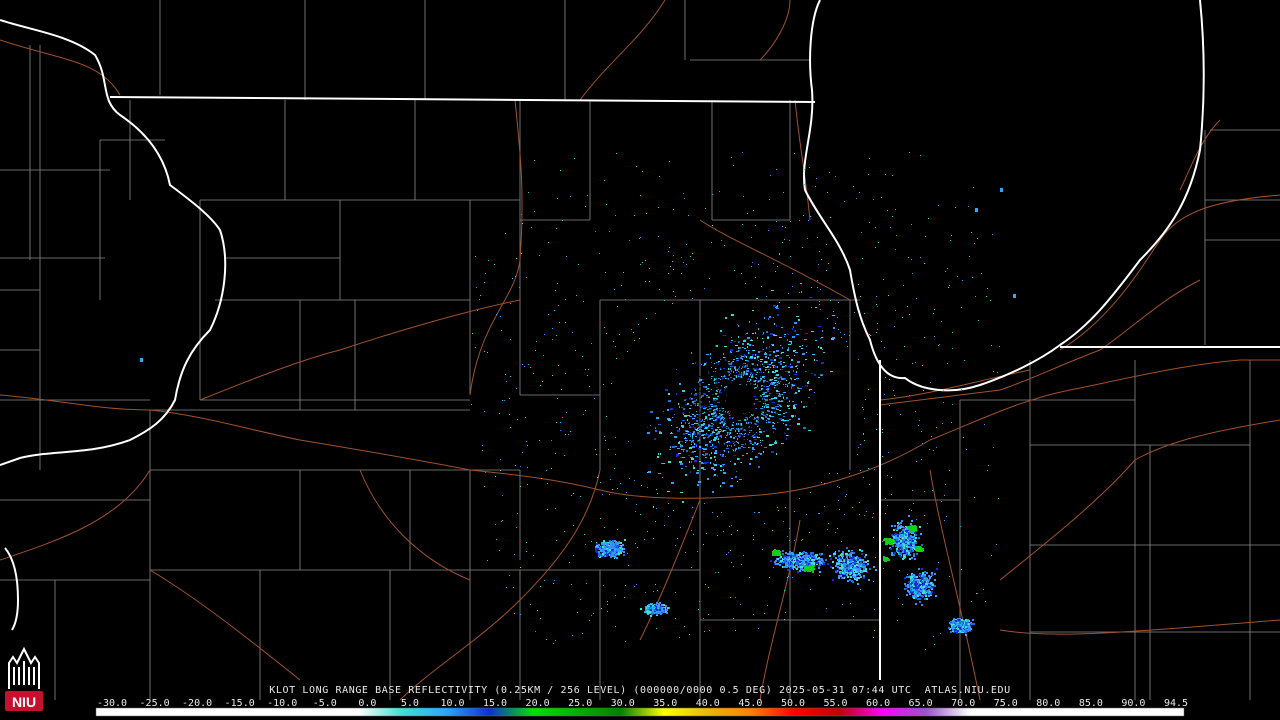 The width and height of the screenshot is (1280, 720). What do you see at coordinates (410, 703) in the screenshot?
I see `colorbar-tick-label: 5.0` at bounding box center [410, 703].